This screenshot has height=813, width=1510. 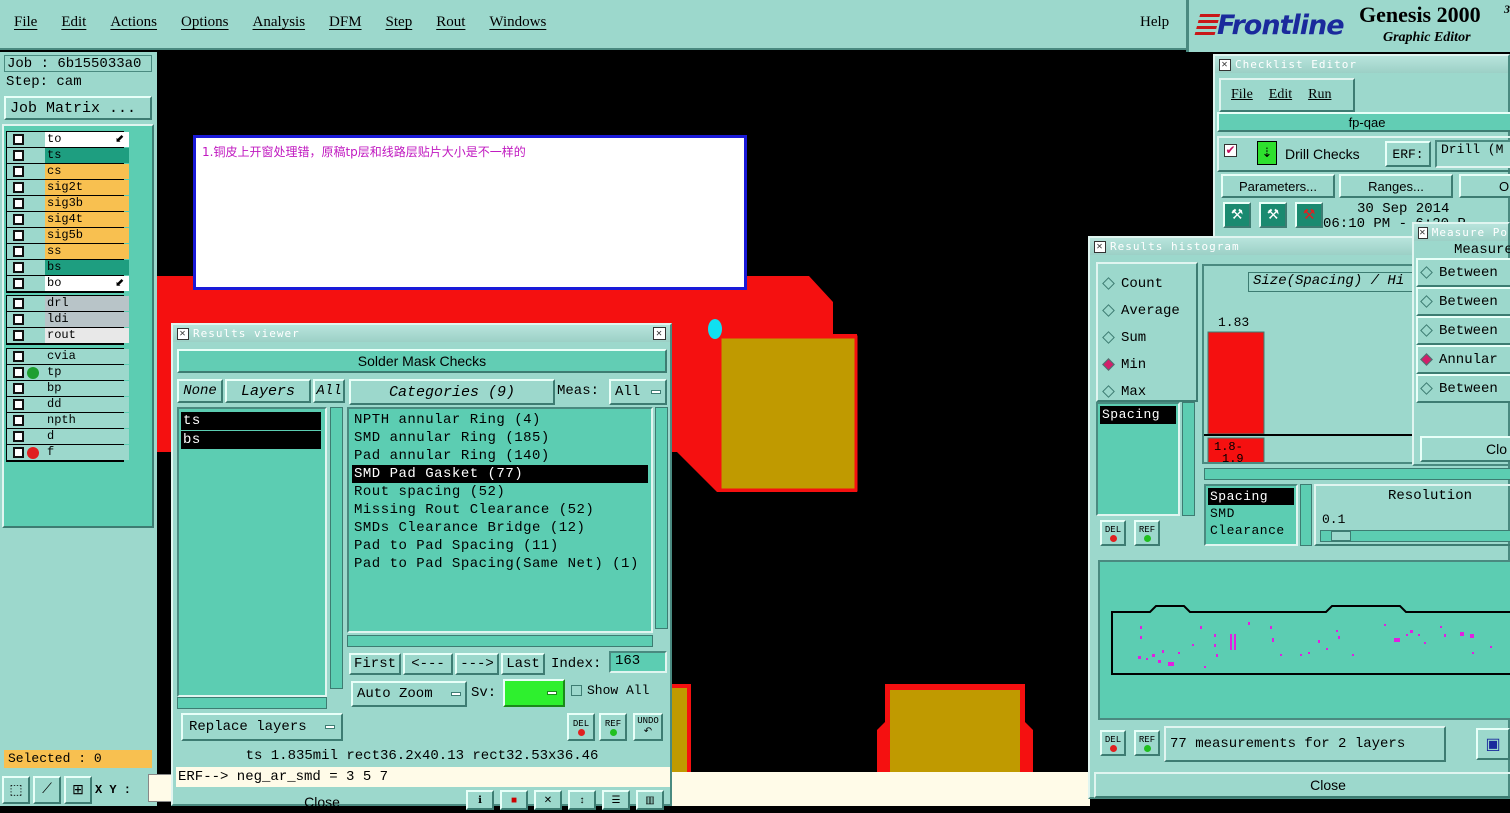 I want to click on layer-row: cs, so click(x=68, y=172).